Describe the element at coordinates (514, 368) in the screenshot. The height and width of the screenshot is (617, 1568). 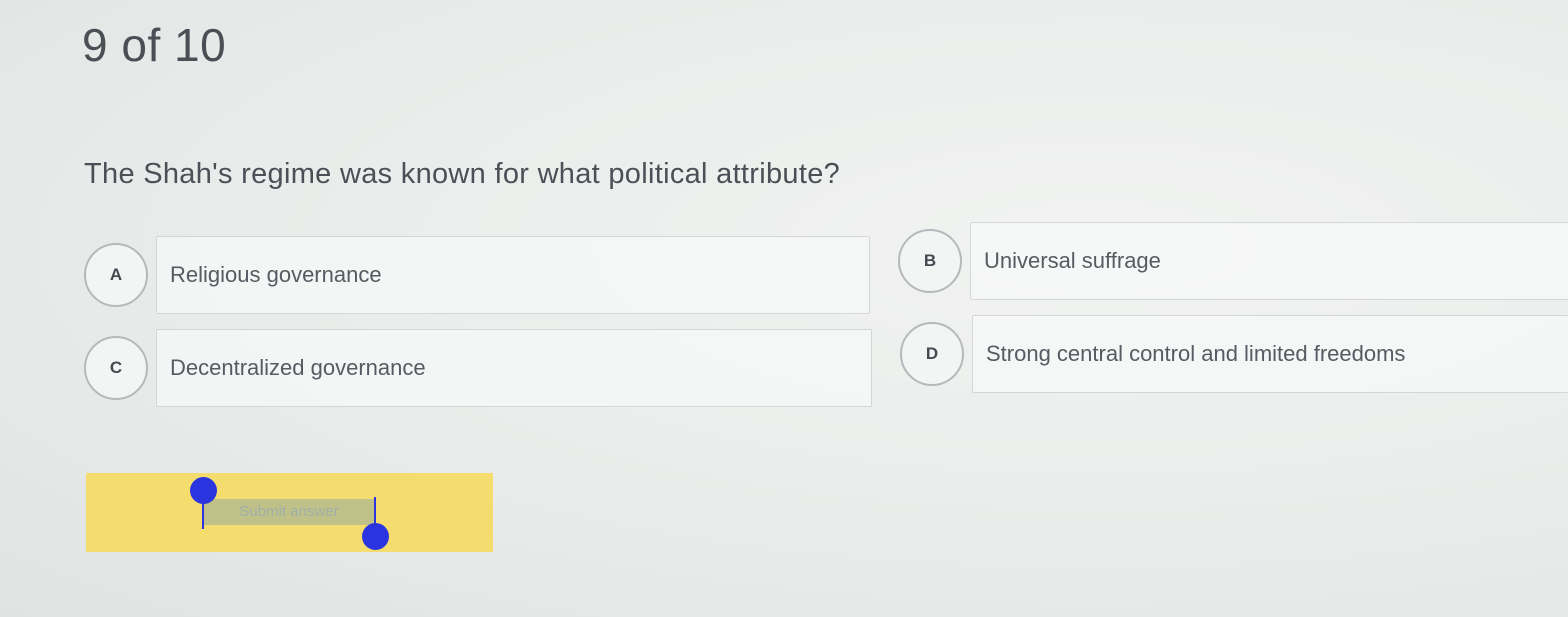
I see `option-label: Decentralized governance` at that location.